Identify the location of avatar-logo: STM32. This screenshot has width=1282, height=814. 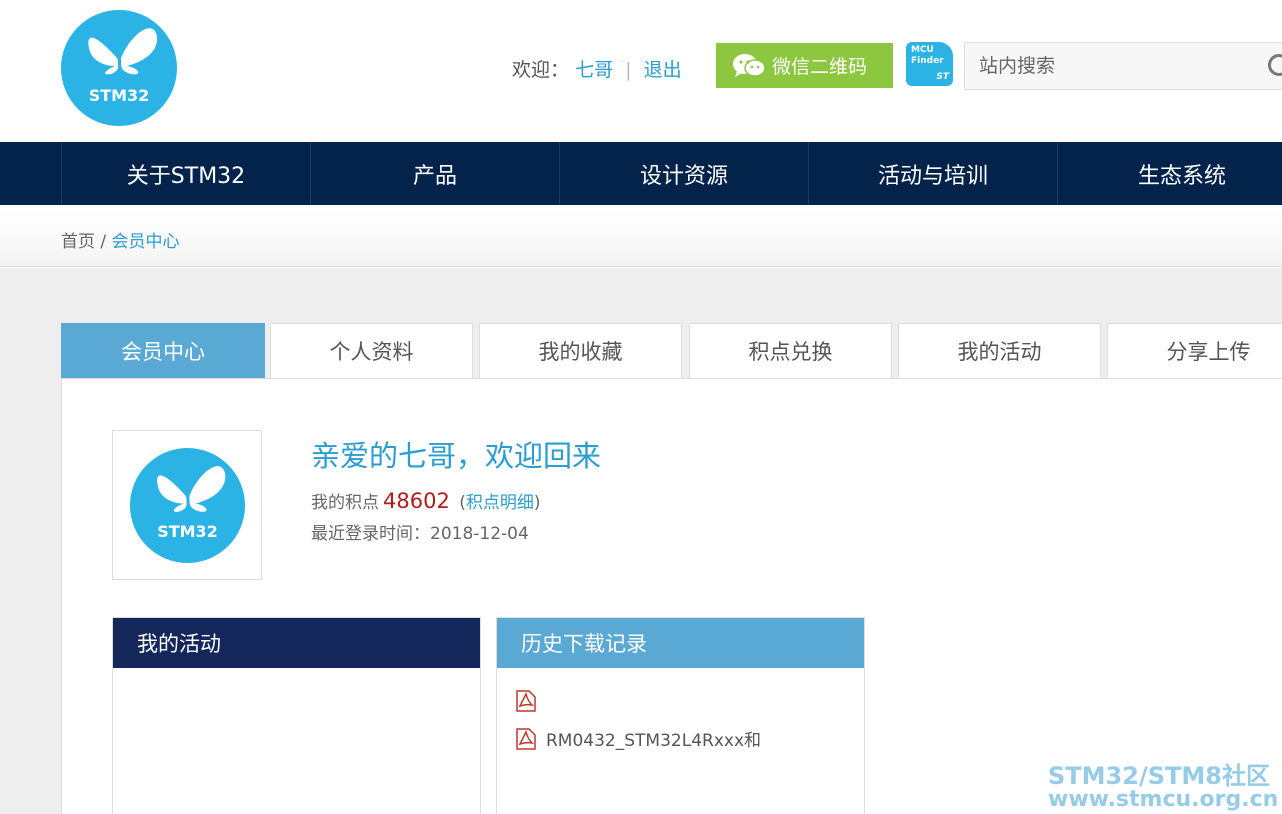
(187, 505).